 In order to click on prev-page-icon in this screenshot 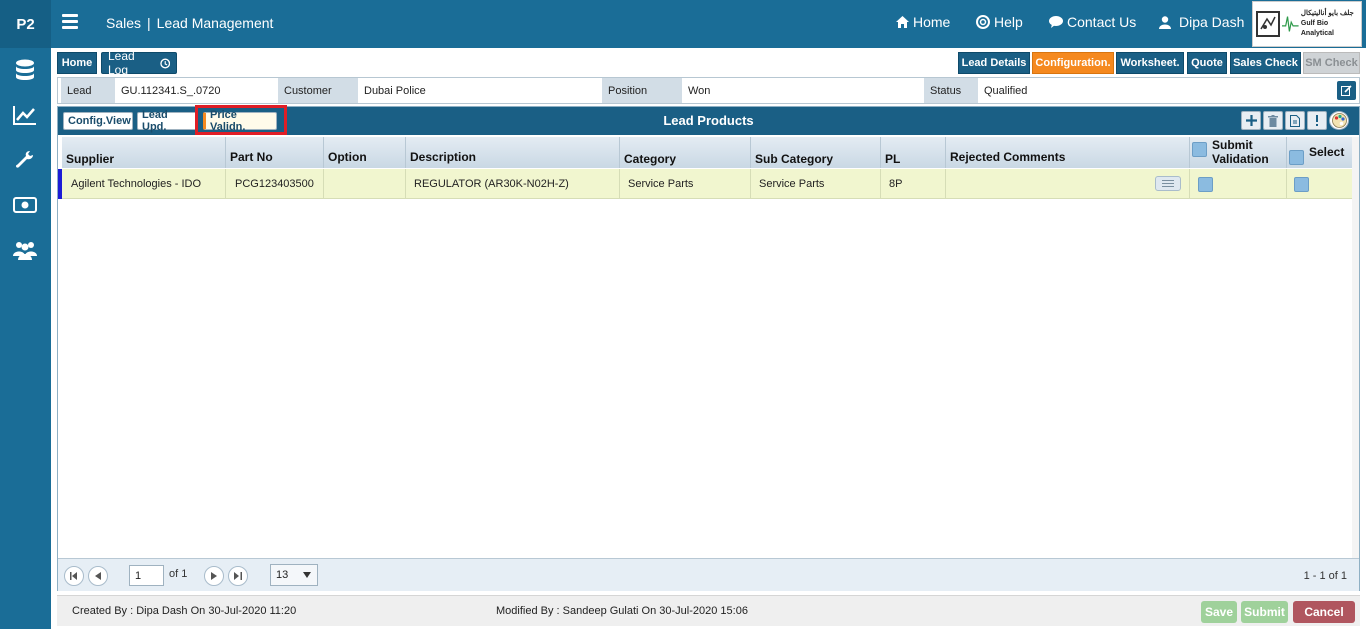, I will do `click(98, 576)`.